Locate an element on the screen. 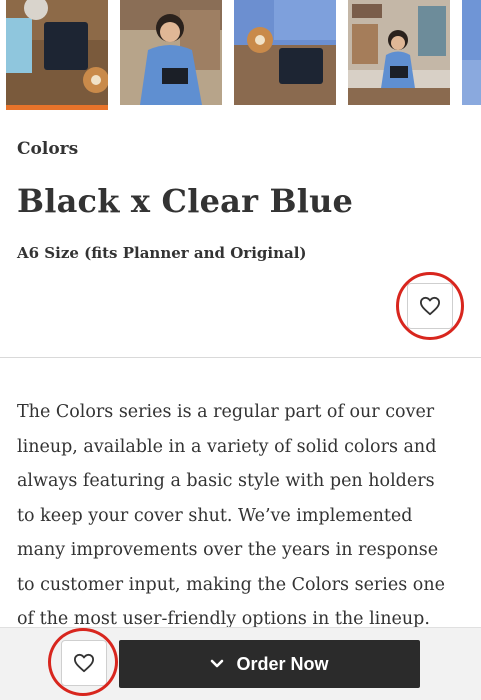 The height and width of the screenshot is (700, 481). product-title: Black x Clear Blue is located at coordinates (185, 201).